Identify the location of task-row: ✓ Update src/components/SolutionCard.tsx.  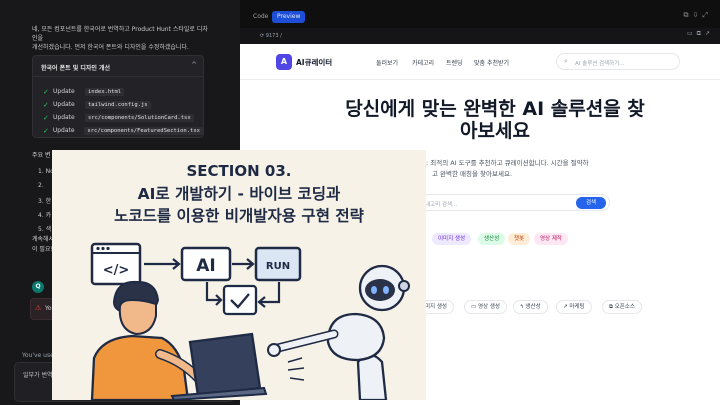
(123, 117).